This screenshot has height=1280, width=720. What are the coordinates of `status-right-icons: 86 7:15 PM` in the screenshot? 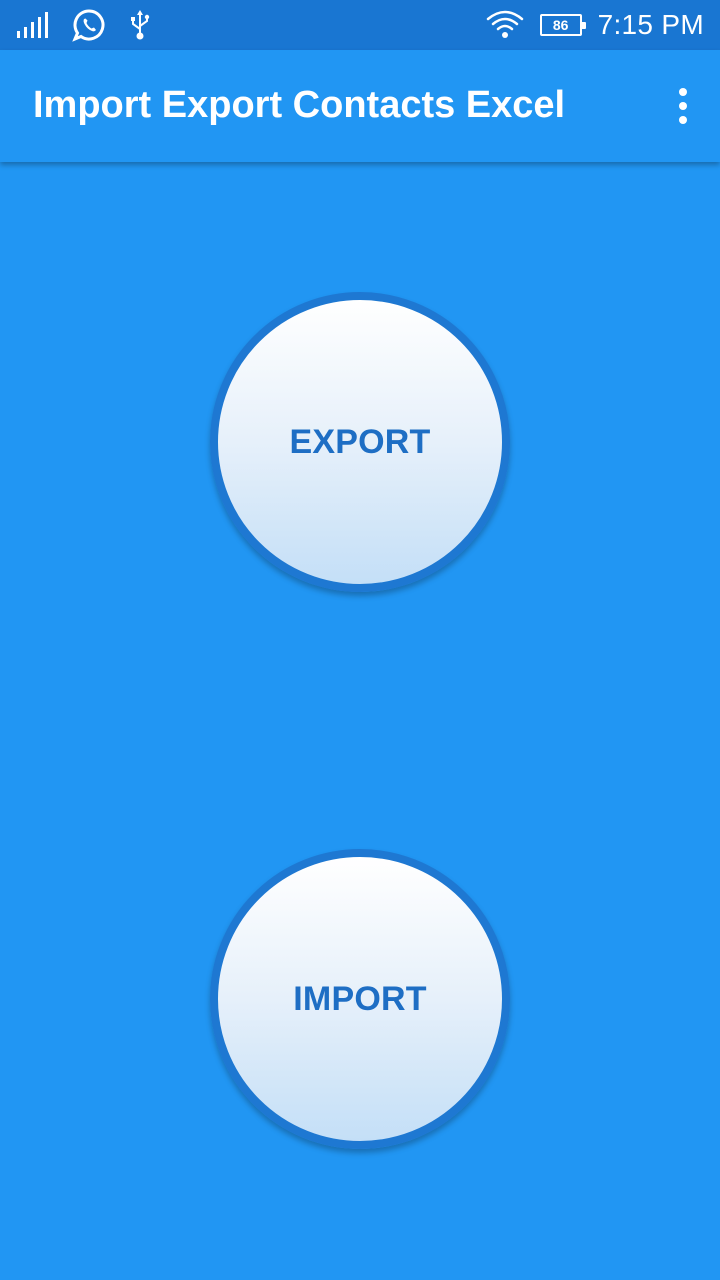 It's located at (595, 25).